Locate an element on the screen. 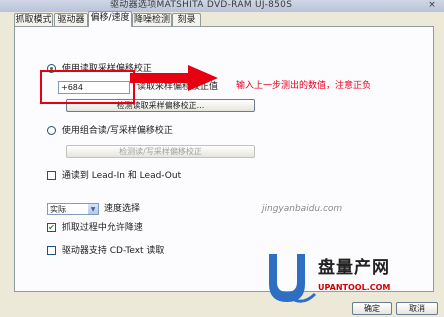  allow-speed-reduction-checkbox: ✔ is located at coordinates (51, 227).